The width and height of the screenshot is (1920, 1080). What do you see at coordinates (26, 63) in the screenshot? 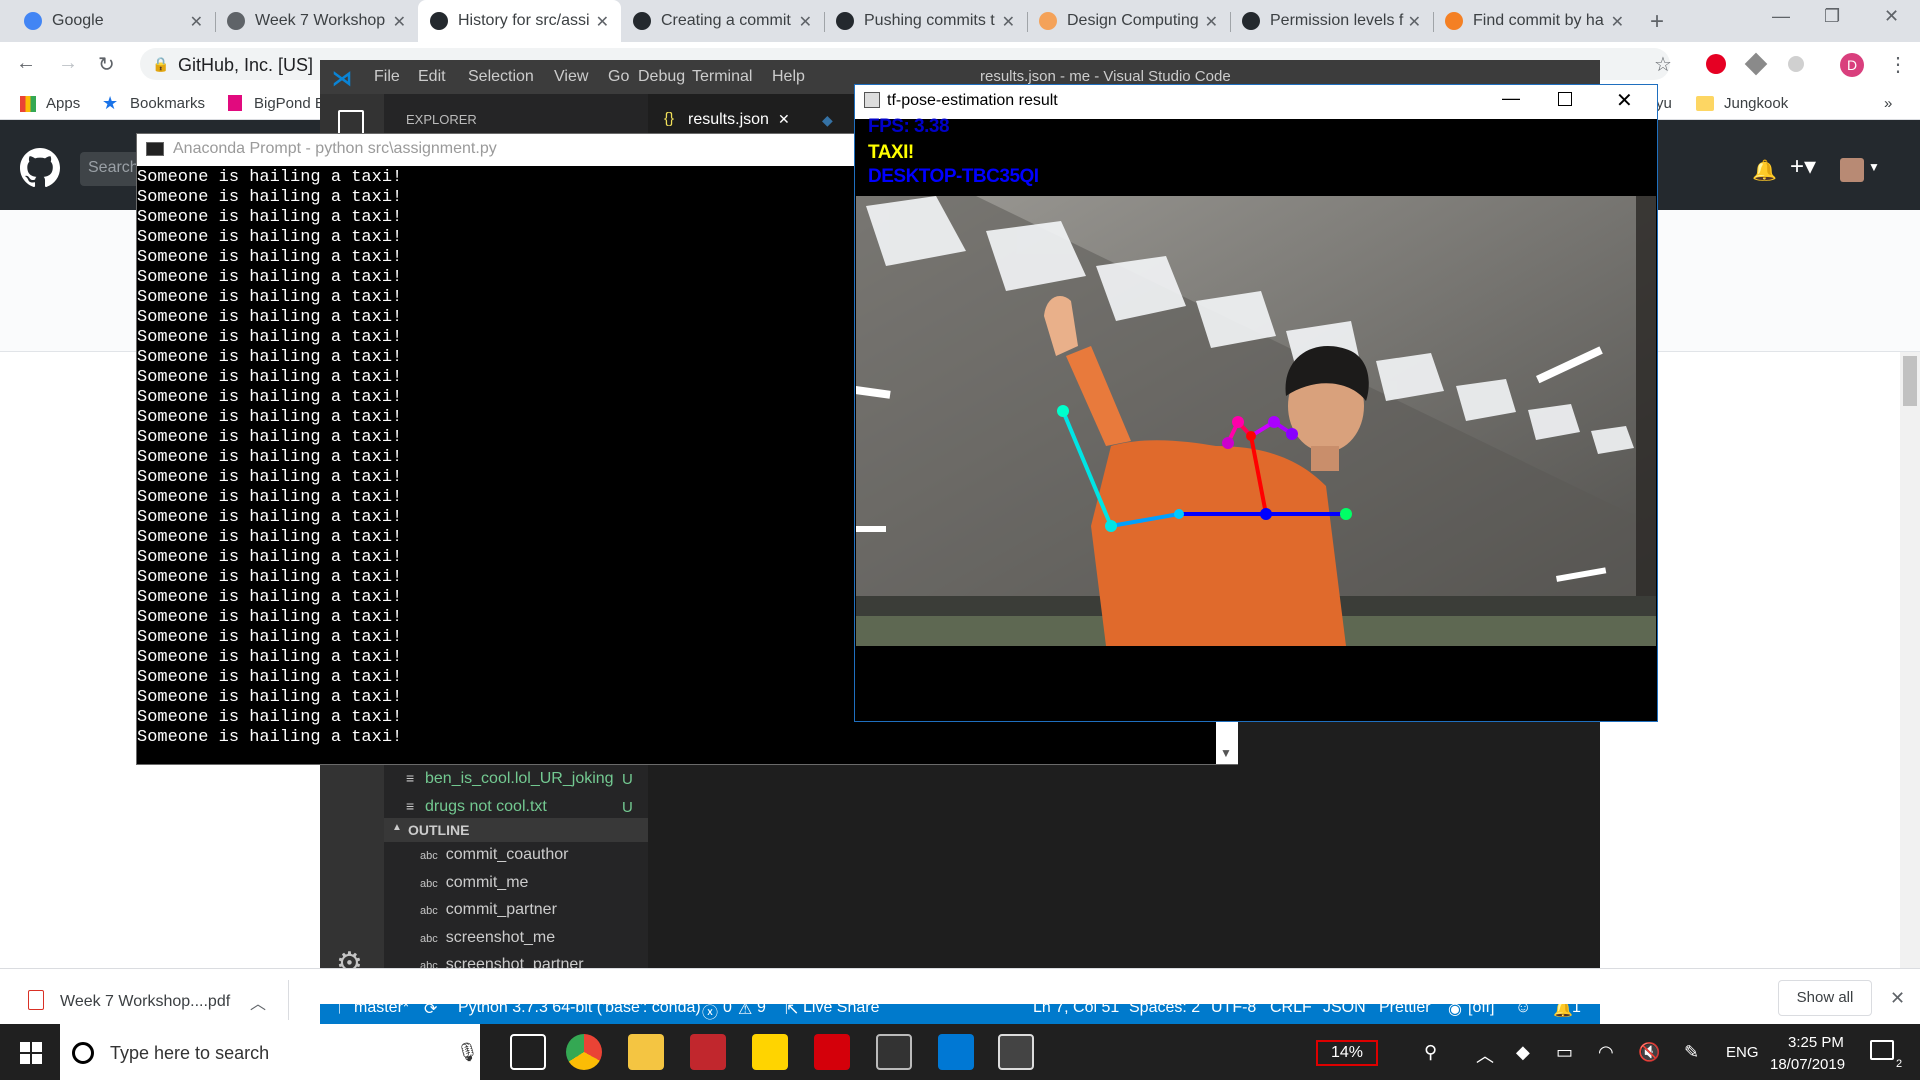
I see `back-icon: ←` at bounding box center [26, 63].